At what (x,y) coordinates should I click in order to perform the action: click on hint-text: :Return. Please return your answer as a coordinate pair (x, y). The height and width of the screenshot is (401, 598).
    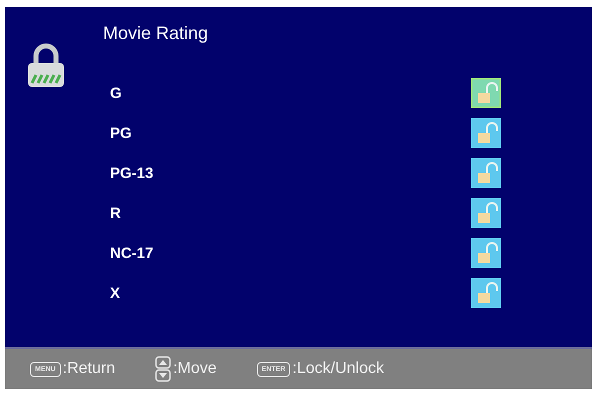
    Looking at the image, I should click on (89, 369).